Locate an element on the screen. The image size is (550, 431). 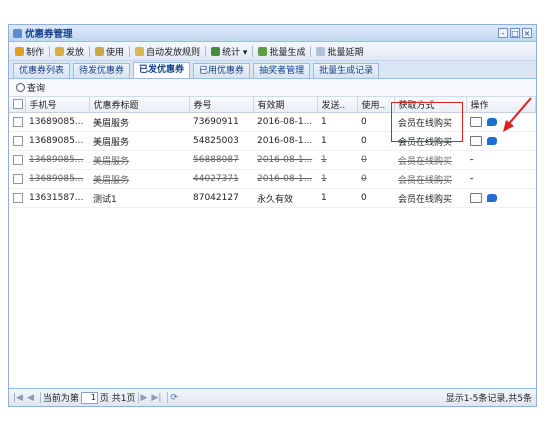
page-current-label: 当前为第 is located at coordinates (60, 399).